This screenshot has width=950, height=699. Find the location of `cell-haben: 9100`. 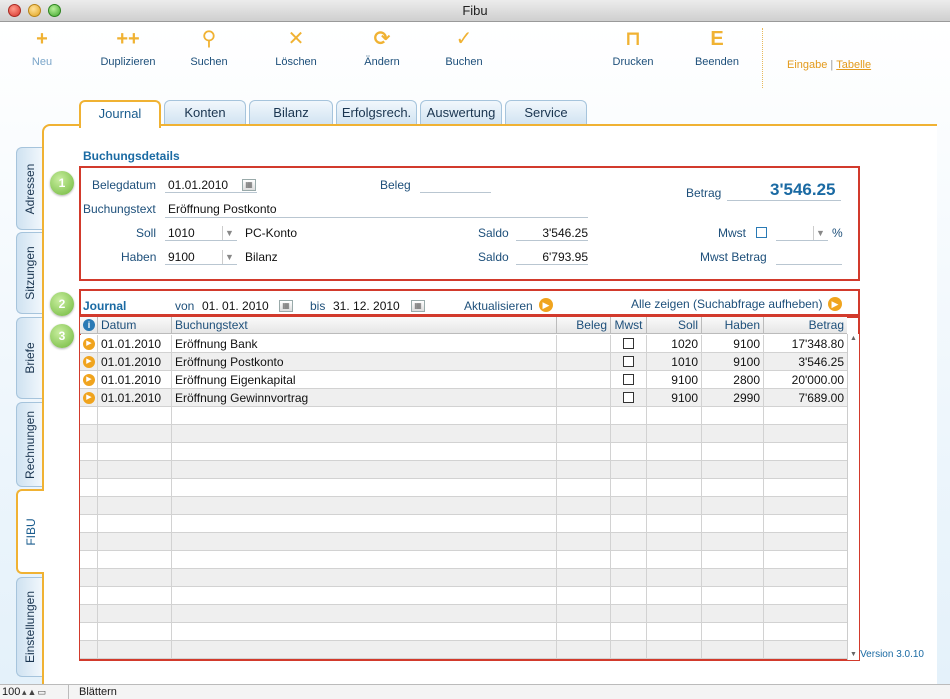

cell-haben: 9100 is located at coordinates (733, 362).